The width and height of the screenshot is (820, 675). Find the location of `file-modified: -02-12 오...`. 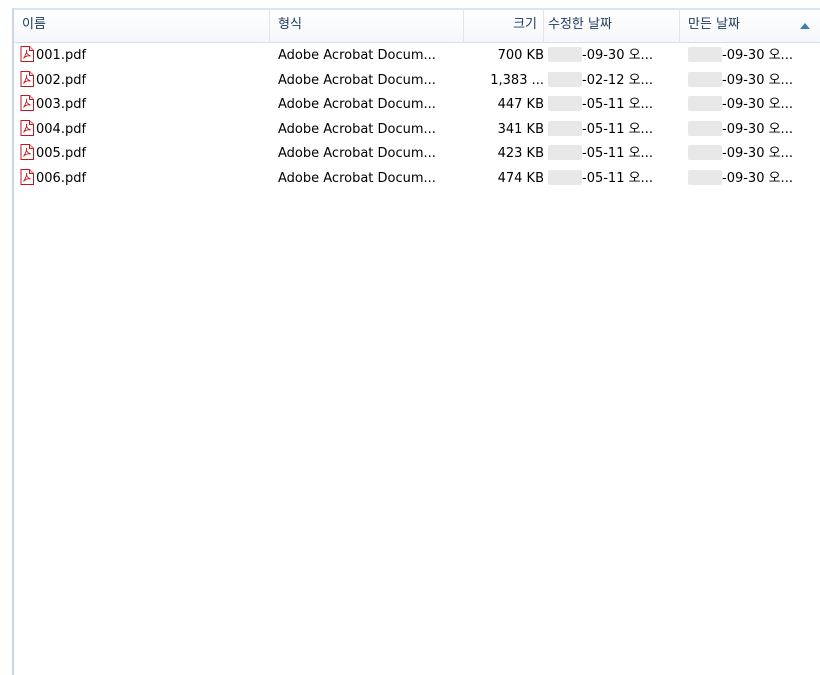

file-modified: -02-12 오... is located at coordinates (617, 80).